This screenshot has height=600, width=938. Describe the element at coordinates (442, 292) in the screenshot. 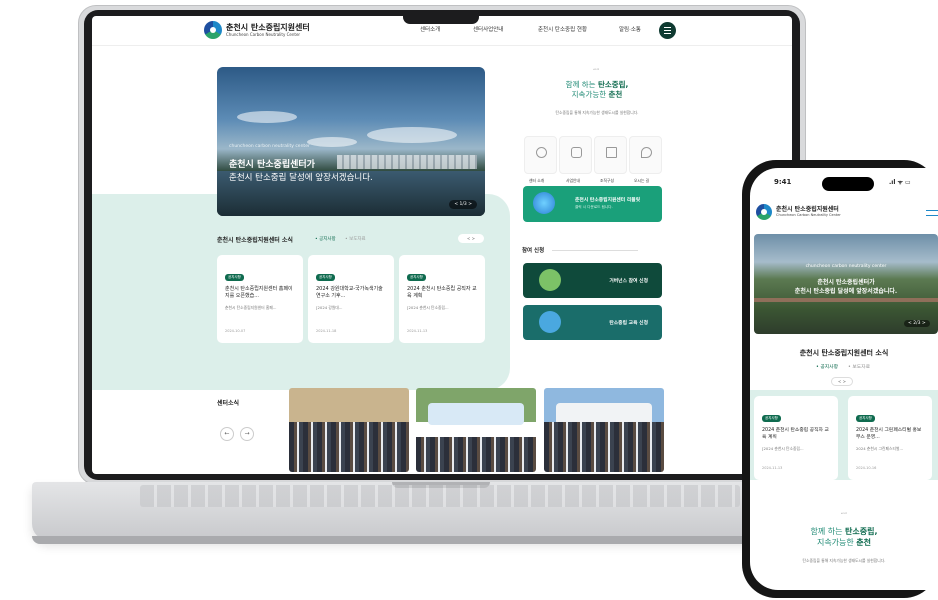

I see `news-card-title: 2024 춘천시 탄소중립 공직자 교육 계획` at that location.